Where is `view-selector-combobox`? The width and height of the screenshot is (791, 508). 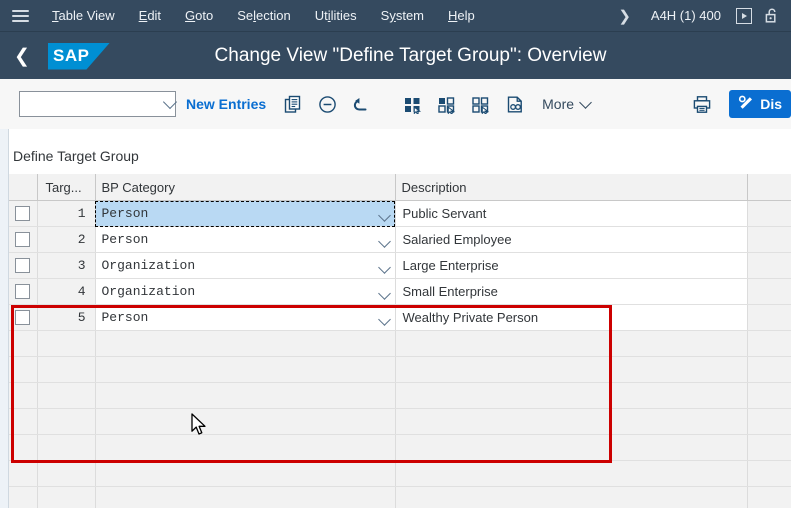
view-selector-combobox is located at coordinates (98, 104).